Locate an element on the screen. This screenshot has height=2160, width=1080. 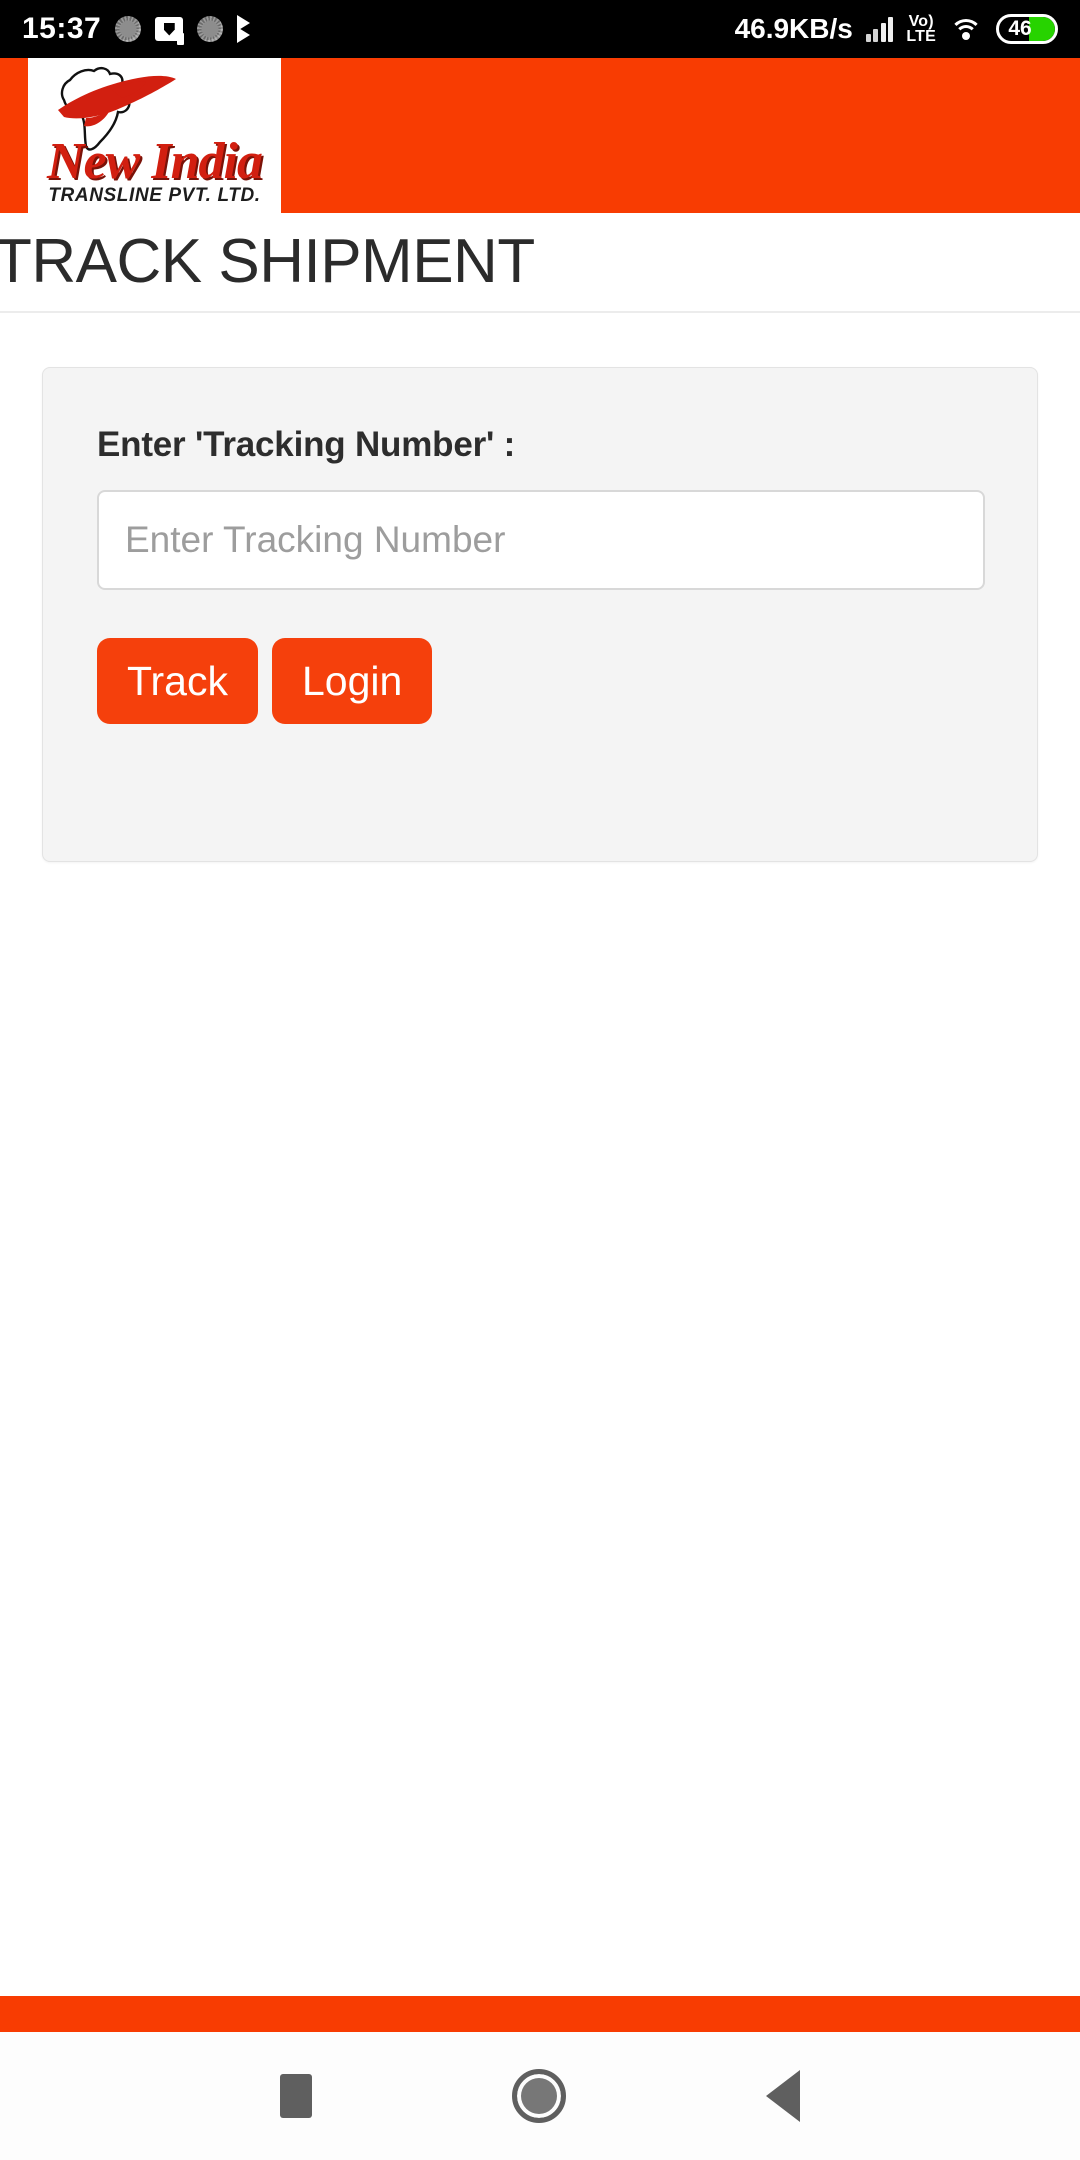
recents-button-icon is located at coordinates (296, 2096).